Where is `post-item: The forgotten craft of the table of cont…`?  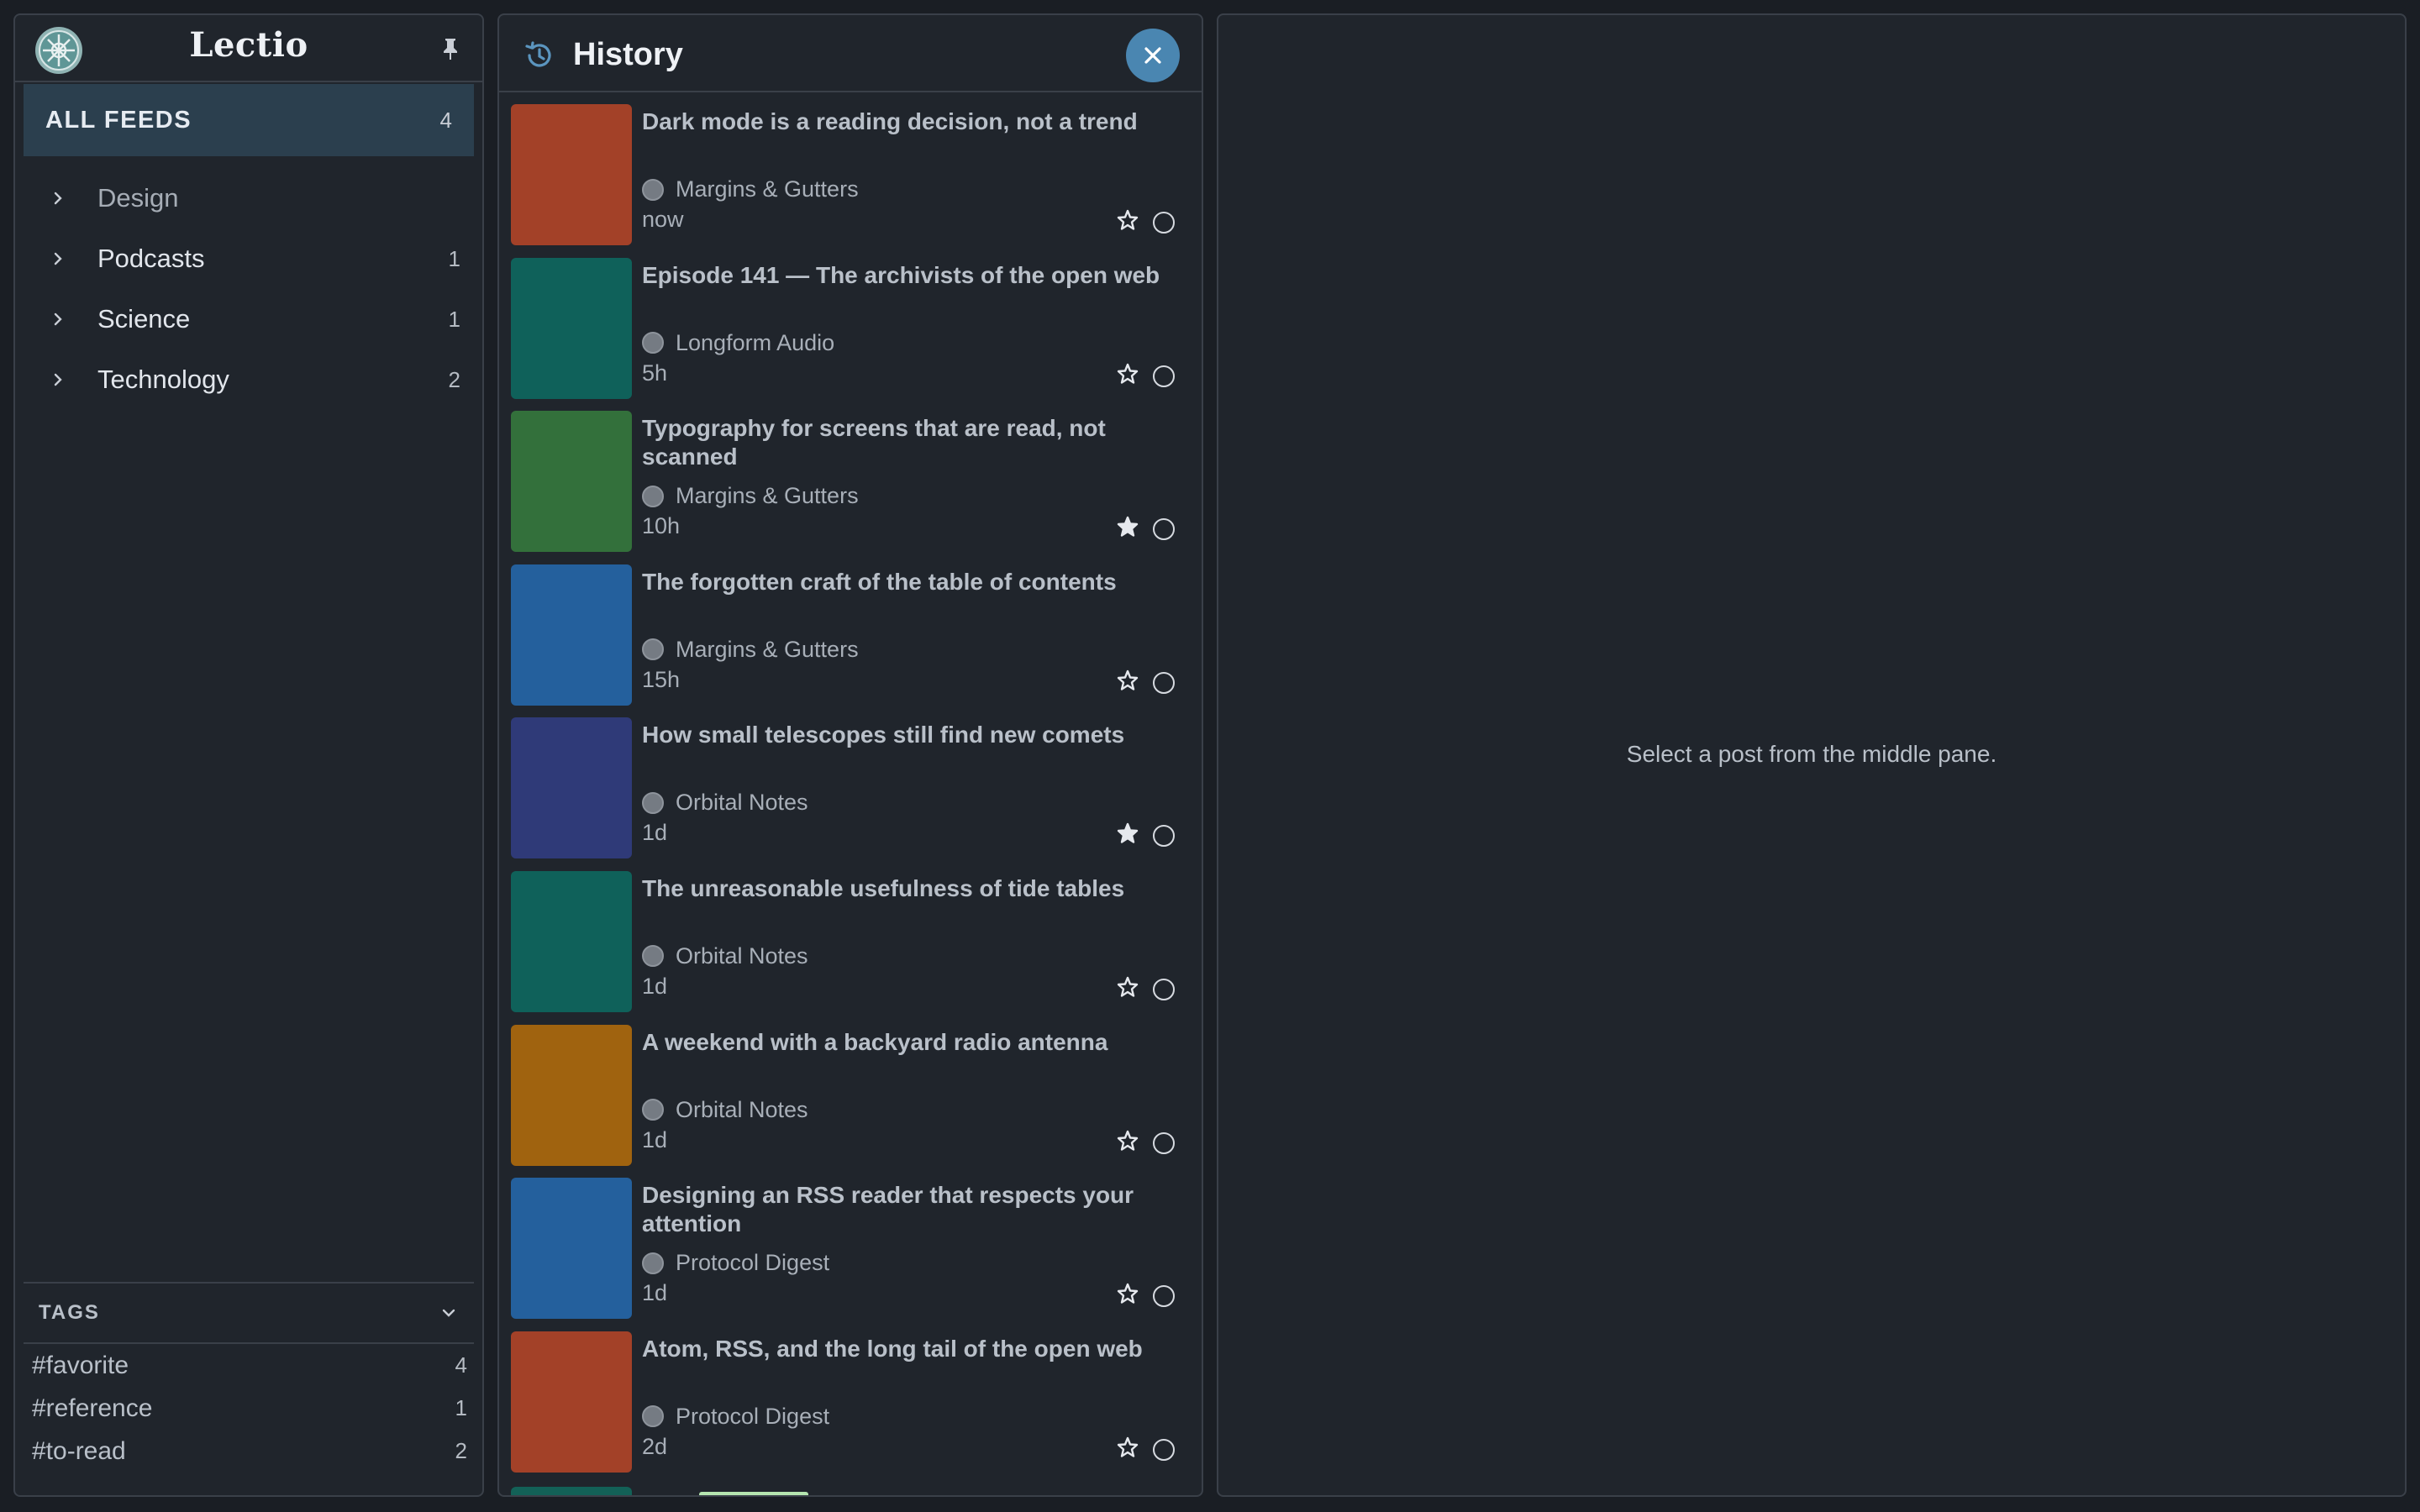
post-item: The forgotten craft of the table of cont… is located at coordinates (850, 641).